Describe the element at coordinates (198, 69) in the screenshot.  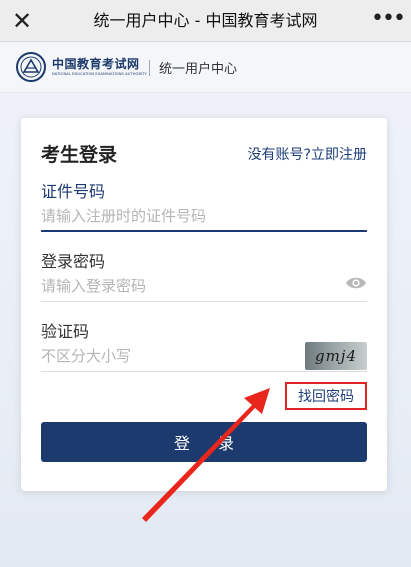
I see `section-title: 统一用户中心` at that location.